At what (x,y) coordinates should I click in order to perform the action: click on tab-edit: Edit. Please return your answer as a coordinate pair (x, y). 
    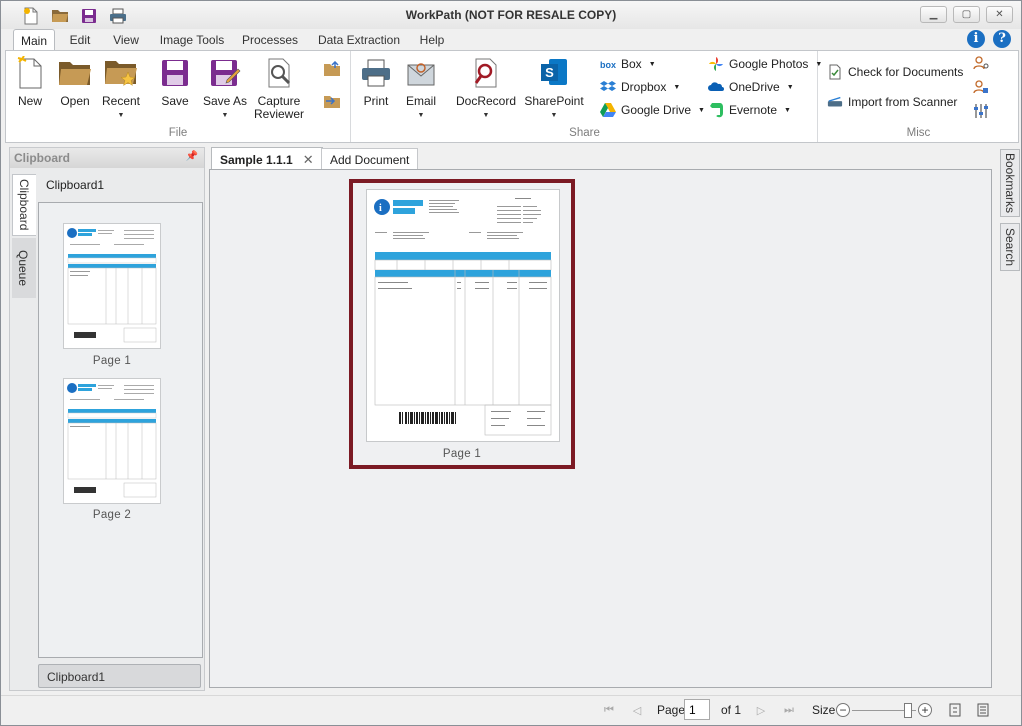
    Looking at the image, I should click on (80, 40).